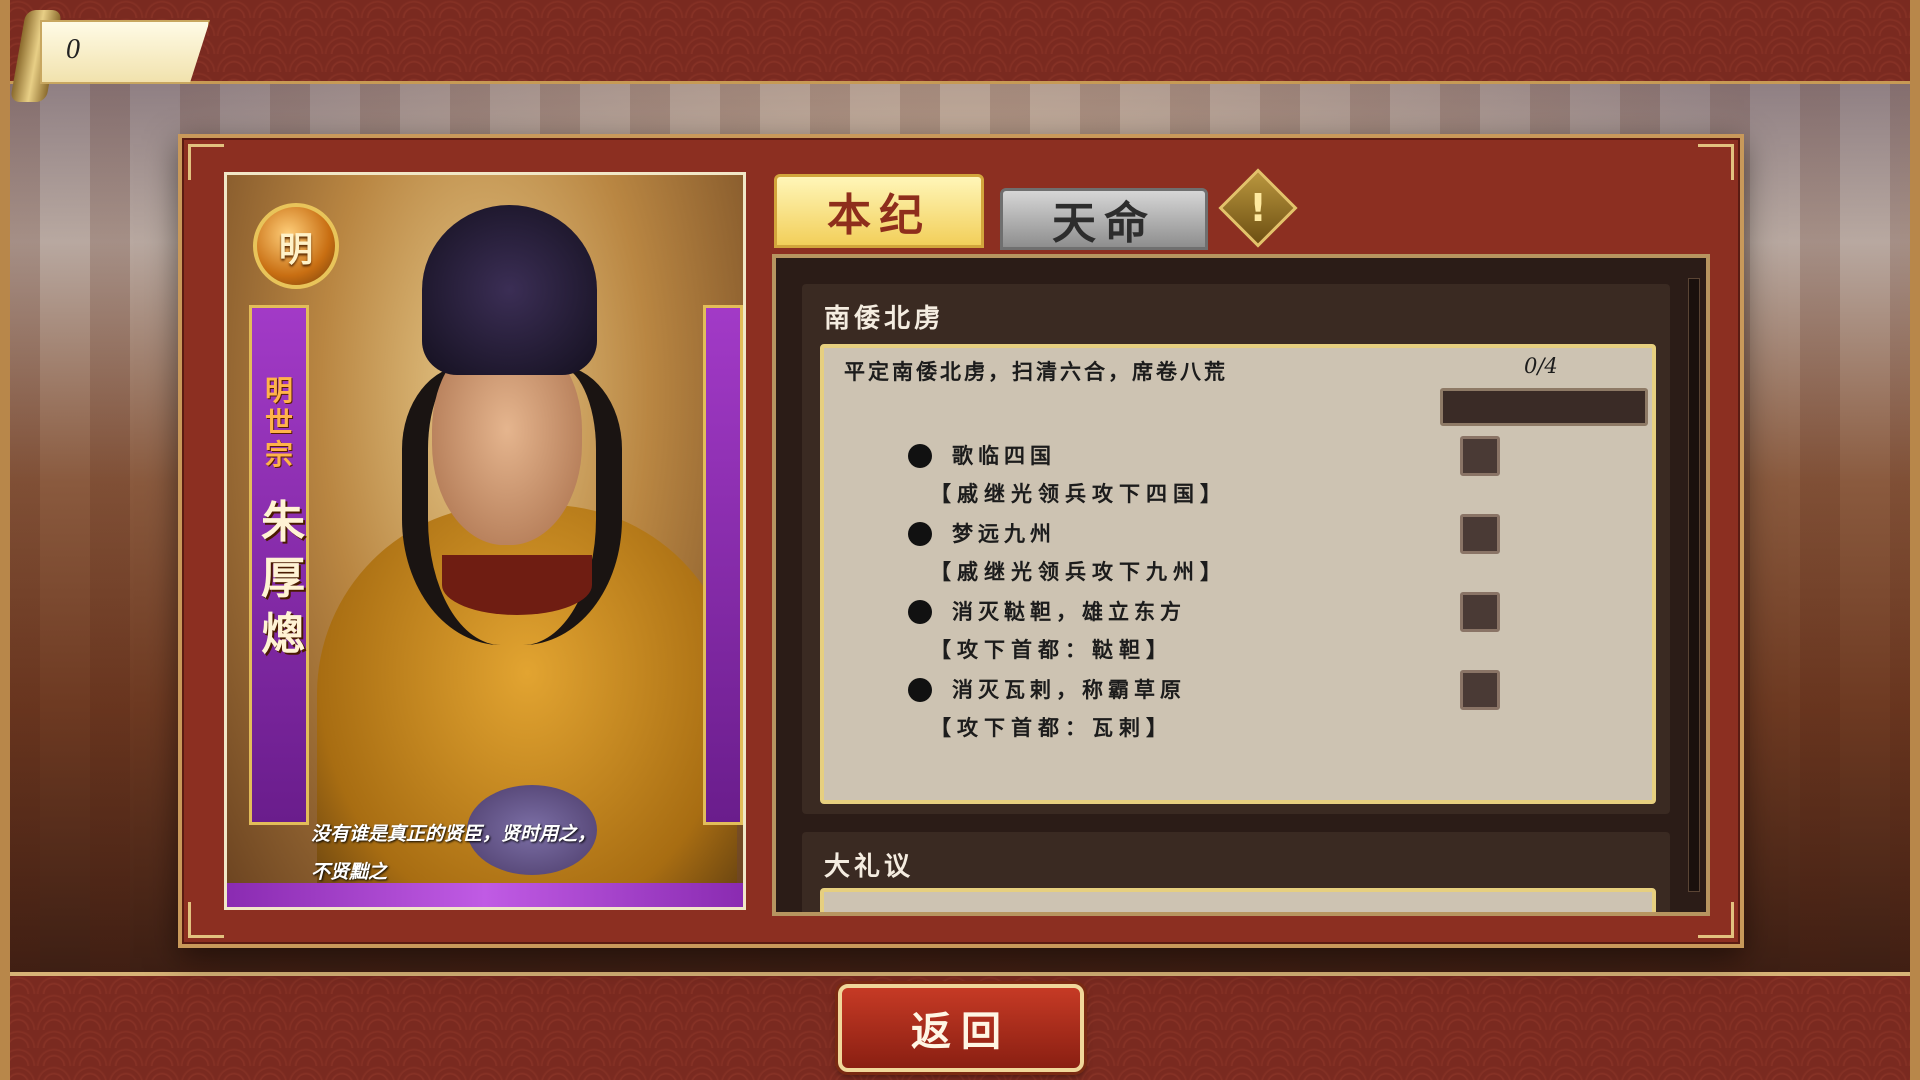 This screenshot has height=1080, width=1920. I want to click on top-banner, so click(960, 42).